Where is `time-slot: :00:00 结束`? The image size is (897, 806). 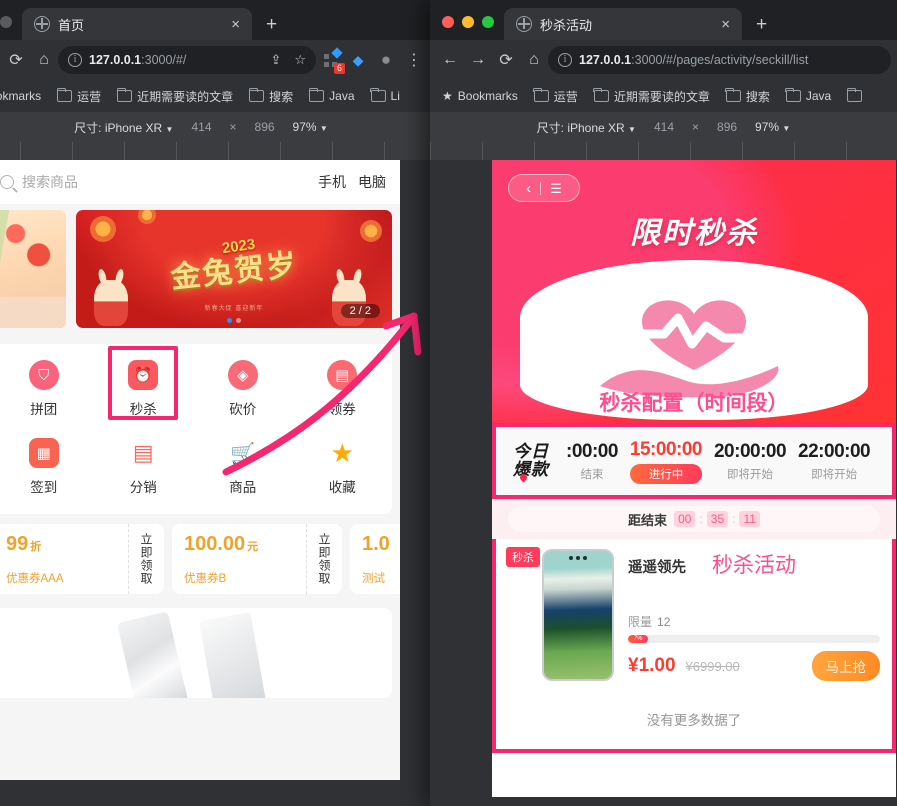
time-slot: :00:00 结束 is located at coordinates (592, 461).